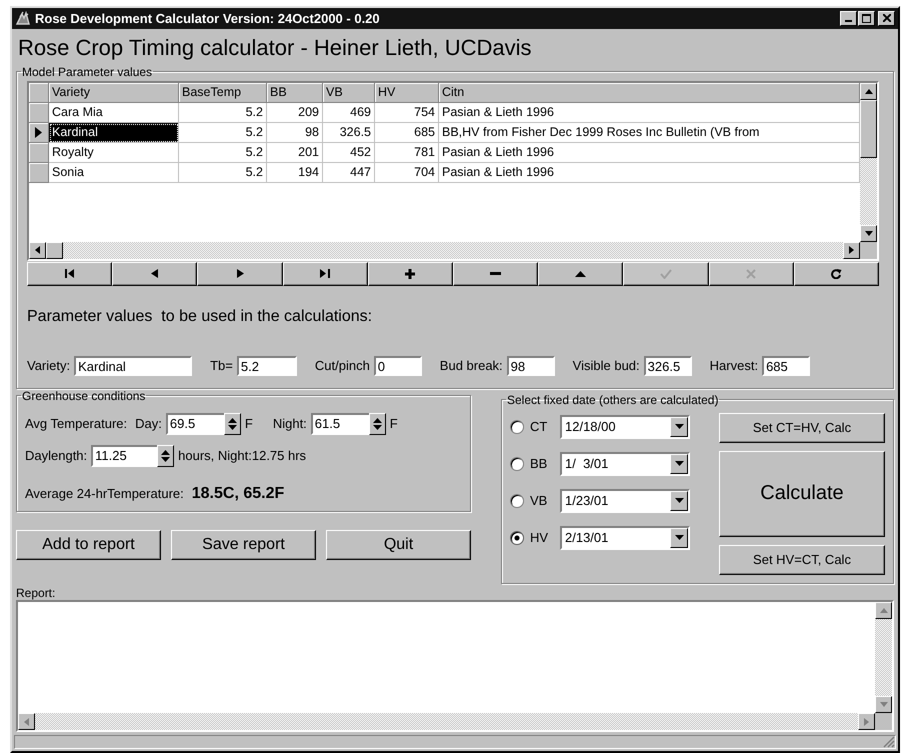  I want to click on column-header: BB, so click(295, 92).